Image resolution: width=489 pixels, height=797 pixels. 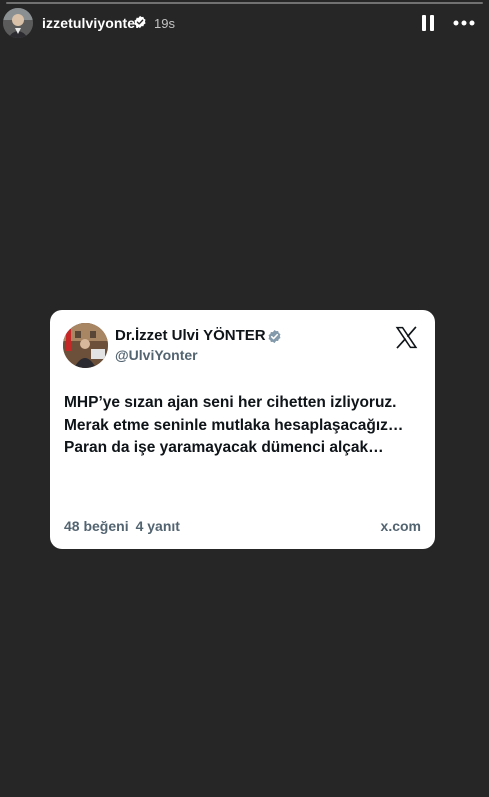 What do you see at coordinates (464, 23) in the screenshot?
I see `more-options-icon` at bounding box center [464, 23].